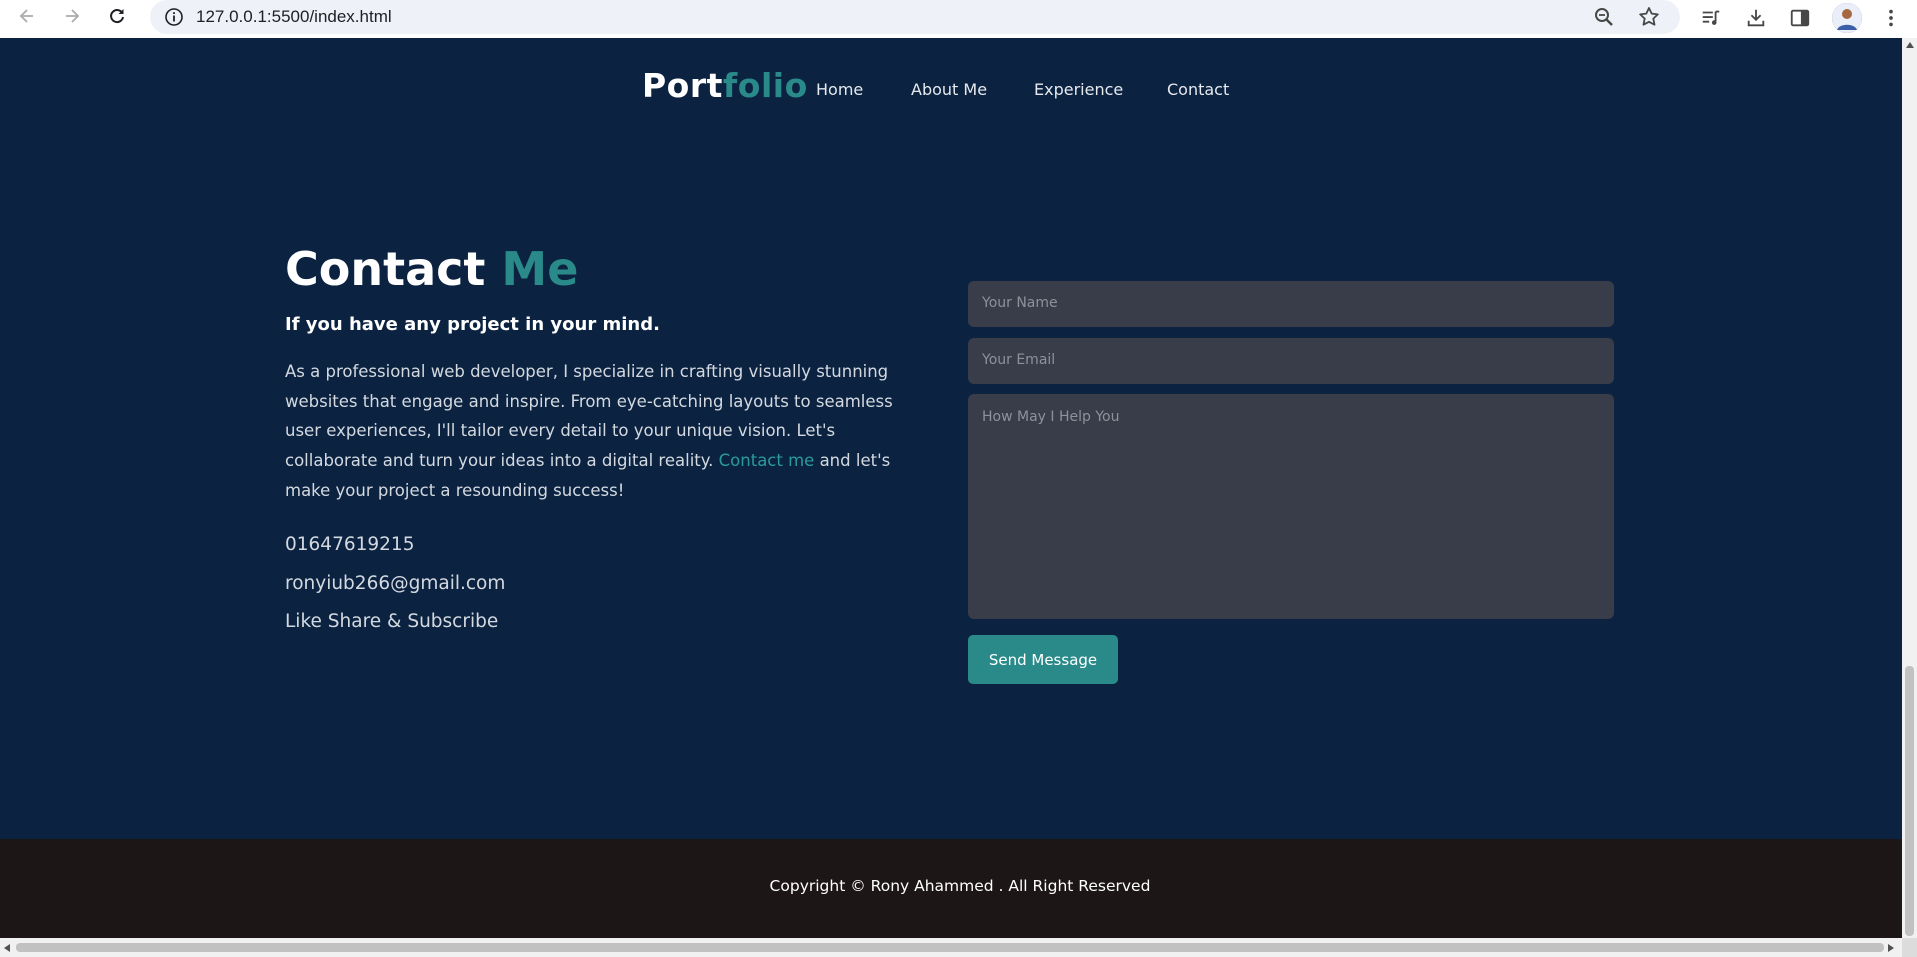 This screenshot has width=1917, height=957. Describe the element at coordinates (839, 89) in the screenshot. I see `nav-home: Home` at that location.